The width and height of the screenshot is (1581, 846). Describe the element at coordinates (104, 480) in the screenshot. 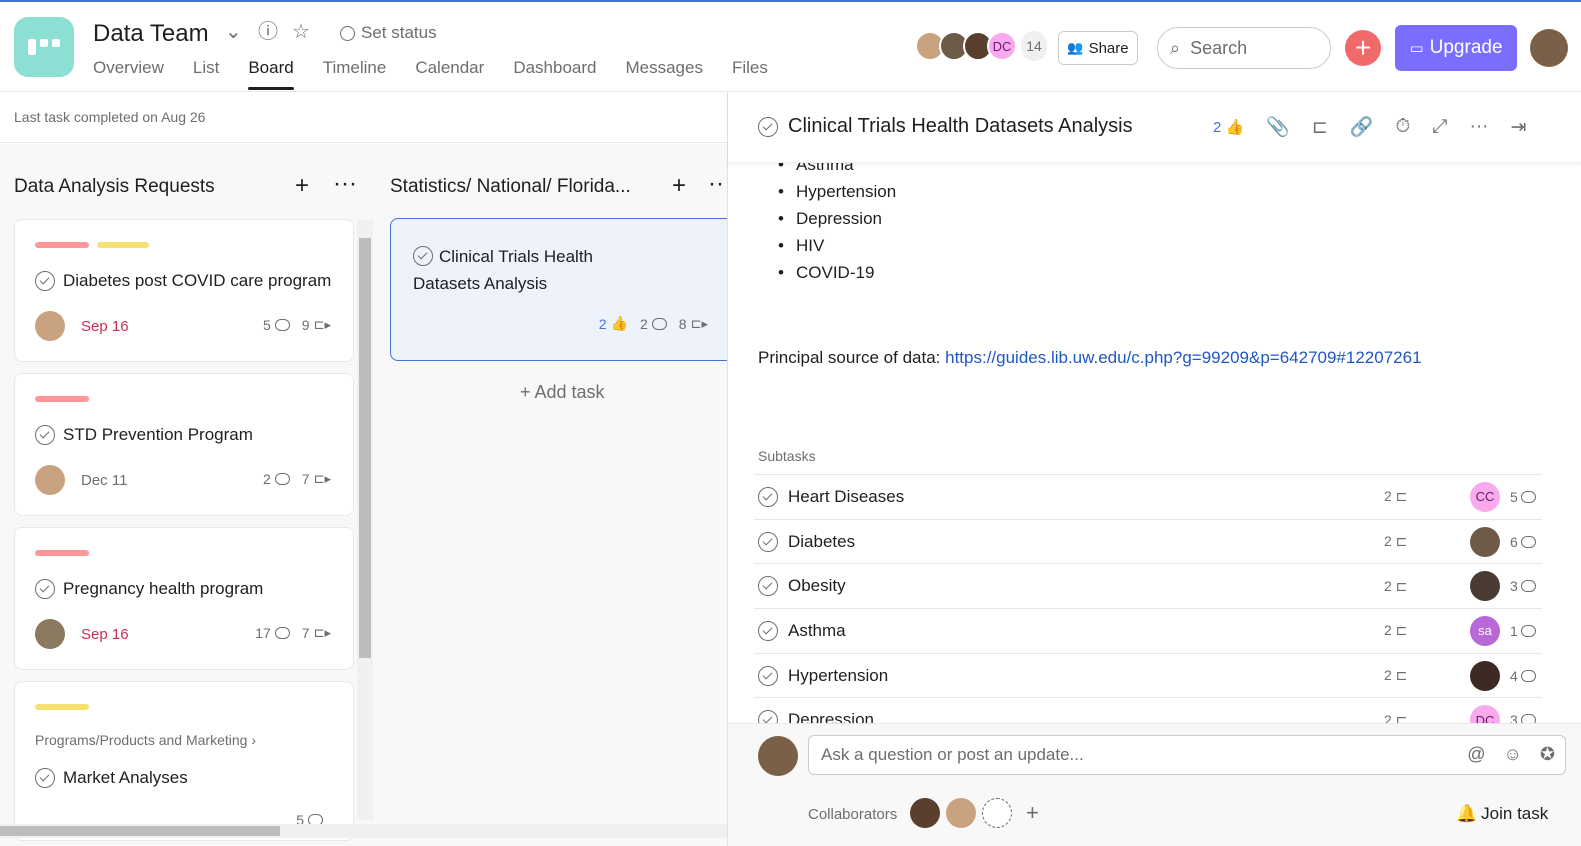

I see `due-date: Dec 11` at that location.